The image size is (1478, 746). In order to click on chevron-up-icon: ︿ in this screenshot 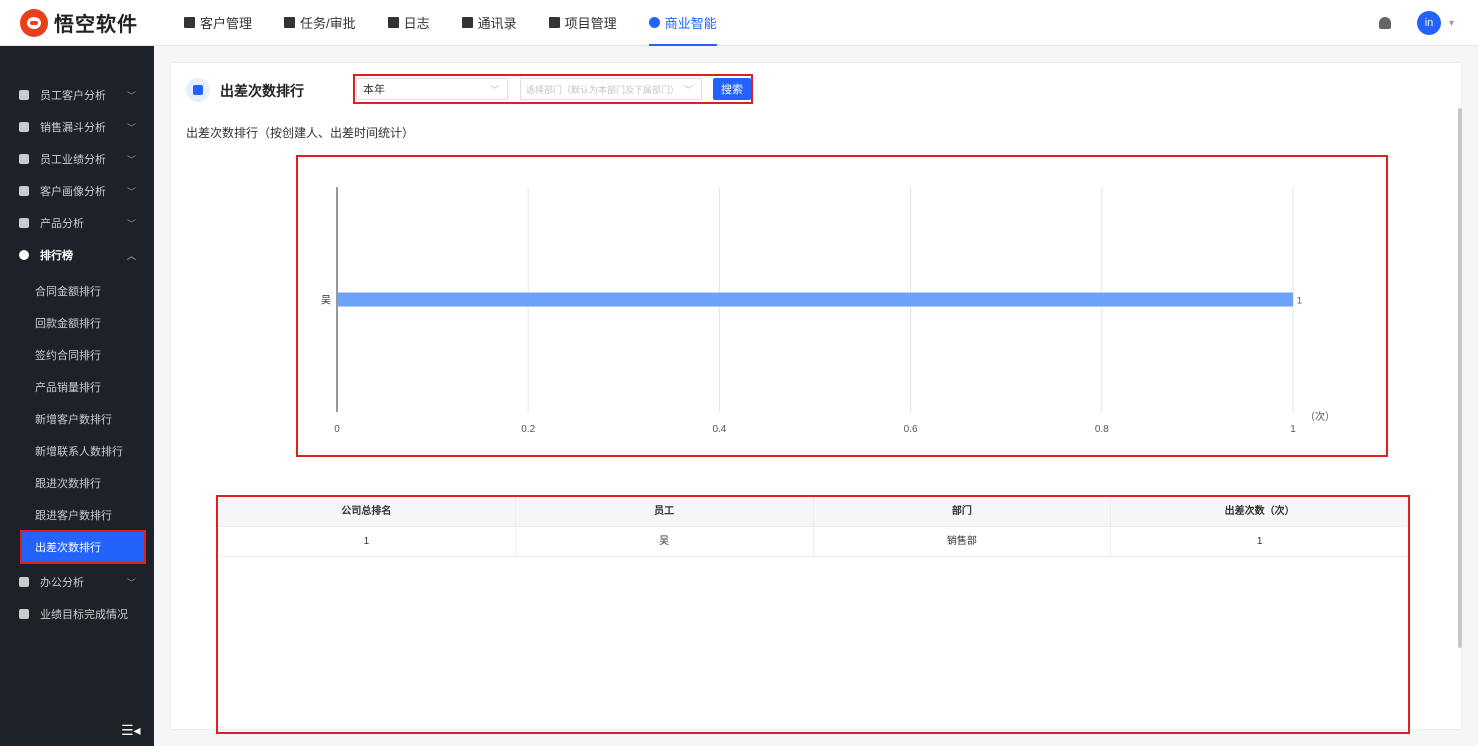, I will do `click(131, 255)`.